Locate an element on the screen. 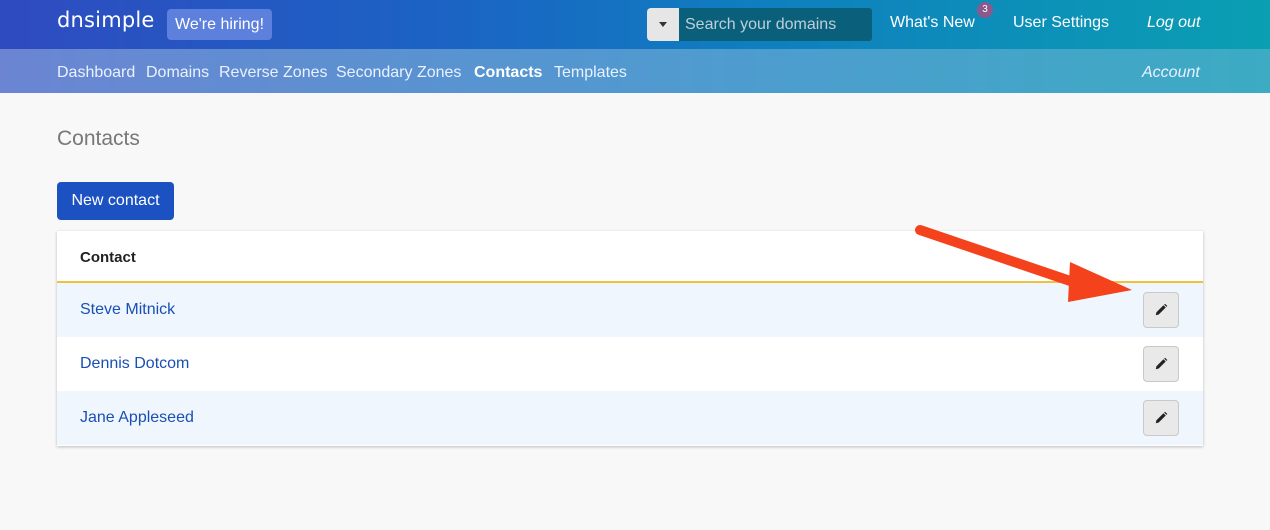 The image size is (1270, 530). whats-new-link: What's New is located at coordinates (932, 23).